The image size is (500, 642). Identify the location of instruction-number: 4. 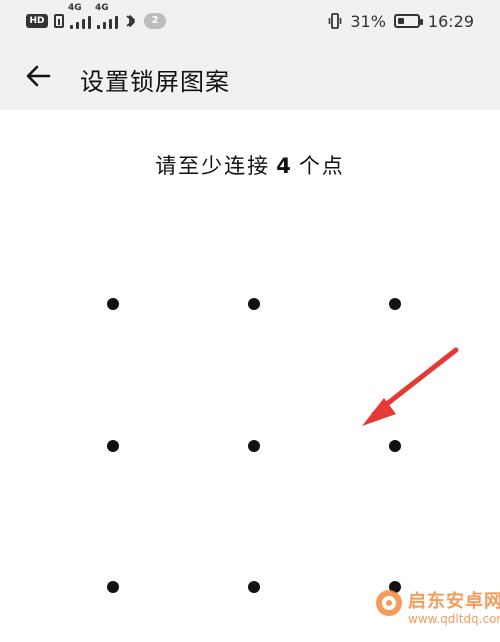
(284, 166).